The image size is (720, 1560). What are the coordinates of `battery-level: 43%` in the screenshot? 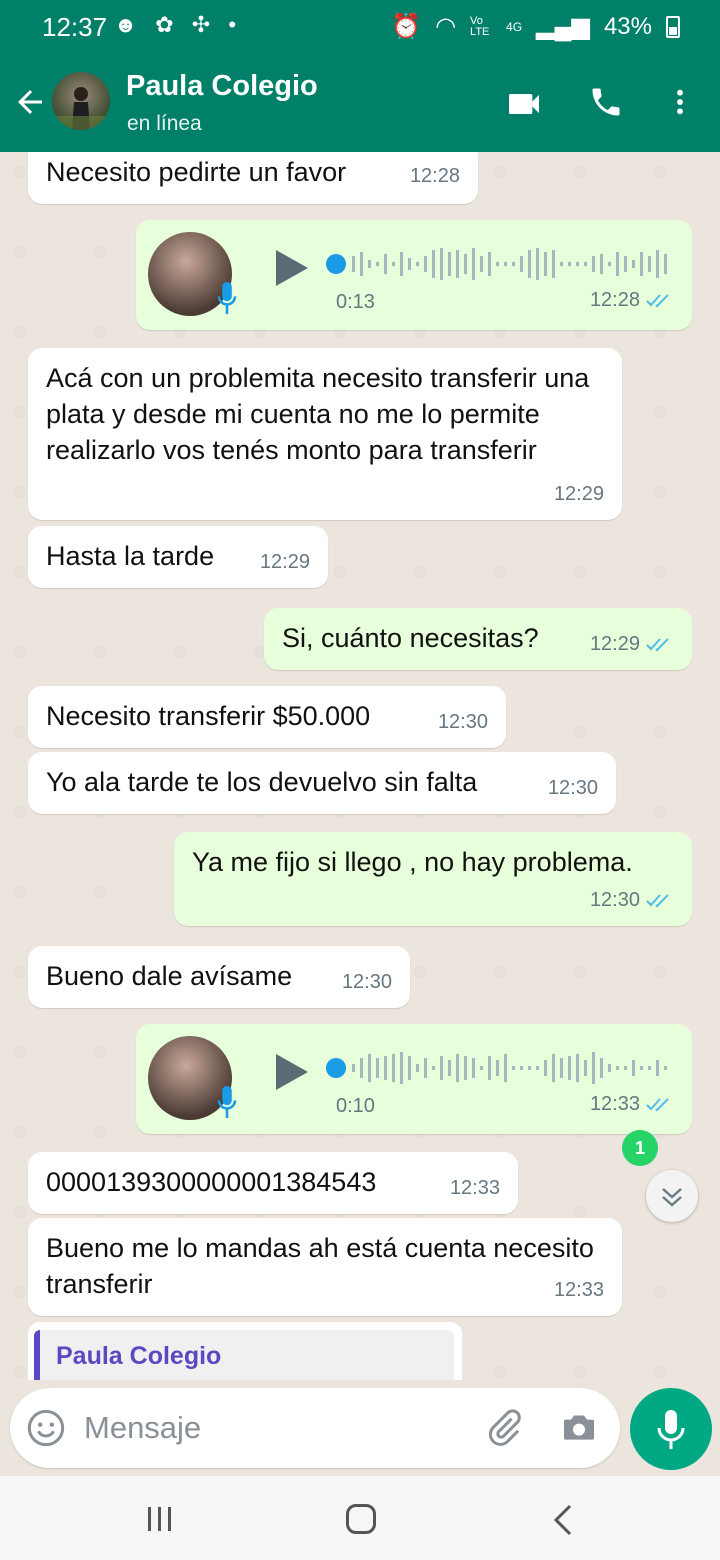 It's located at (627, 26).